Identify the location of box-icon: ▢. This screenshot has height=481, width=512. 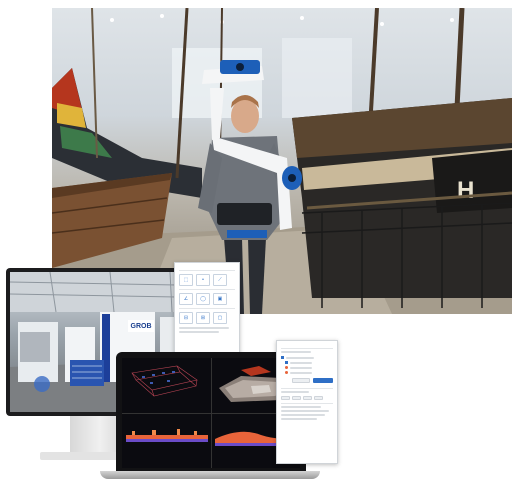
(220, 318).